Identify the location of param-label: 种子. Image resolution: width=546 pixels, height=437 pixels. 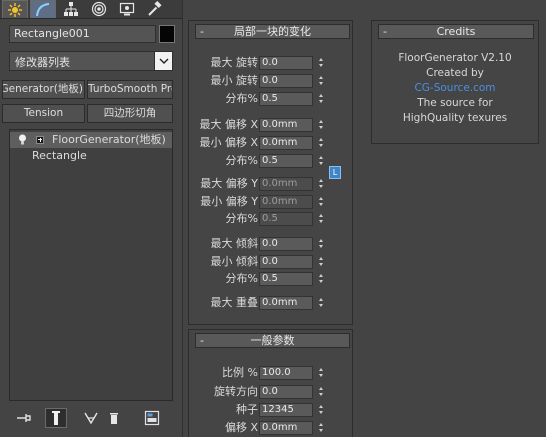
(247, 409).